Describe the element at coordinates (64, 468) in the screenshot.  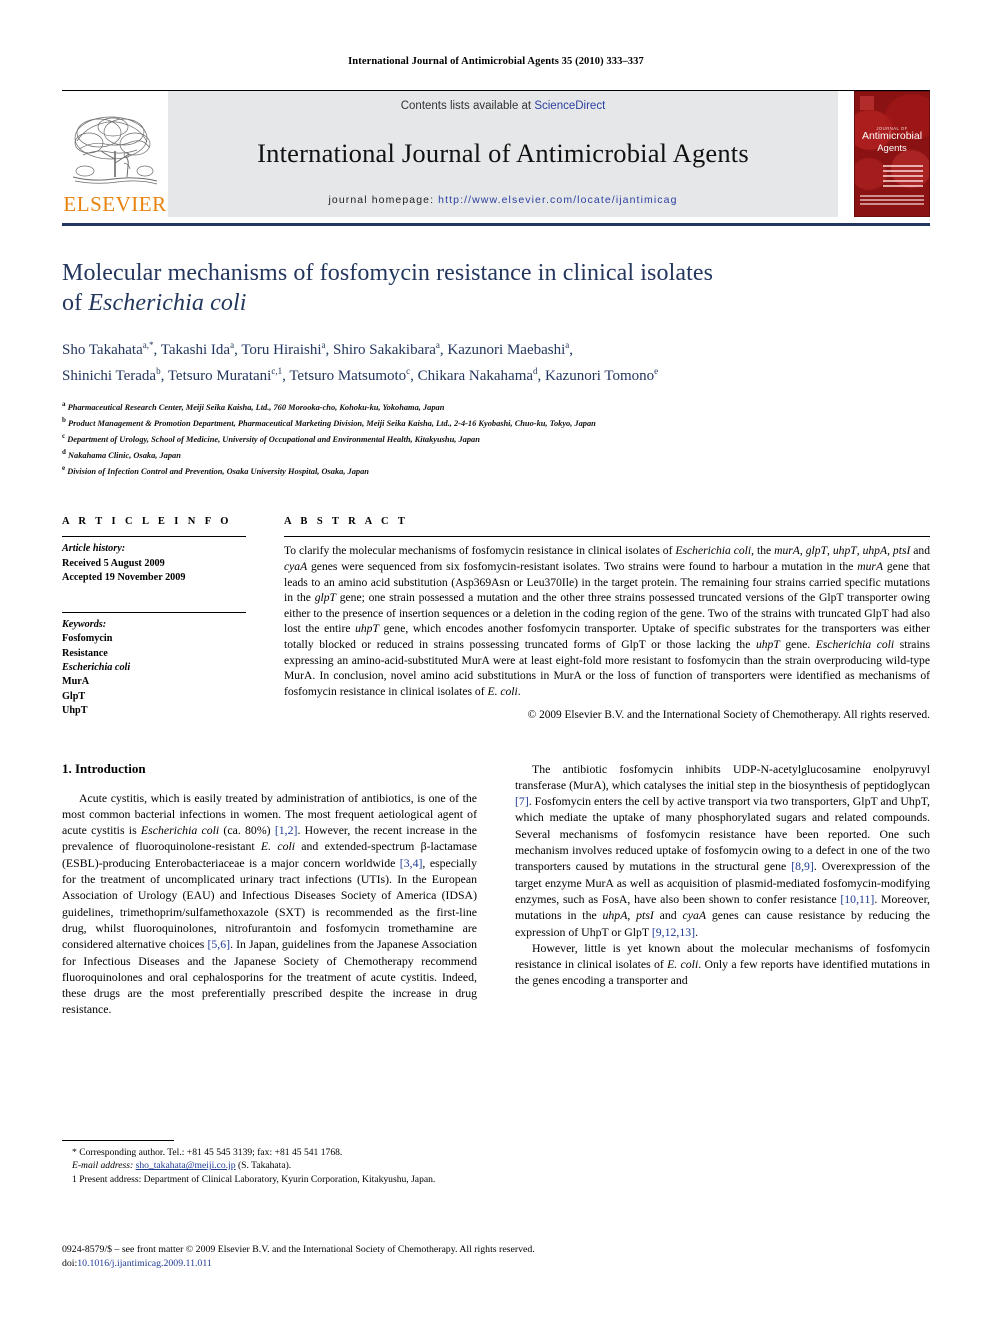
I see `affiliation-mark: e` at that location.